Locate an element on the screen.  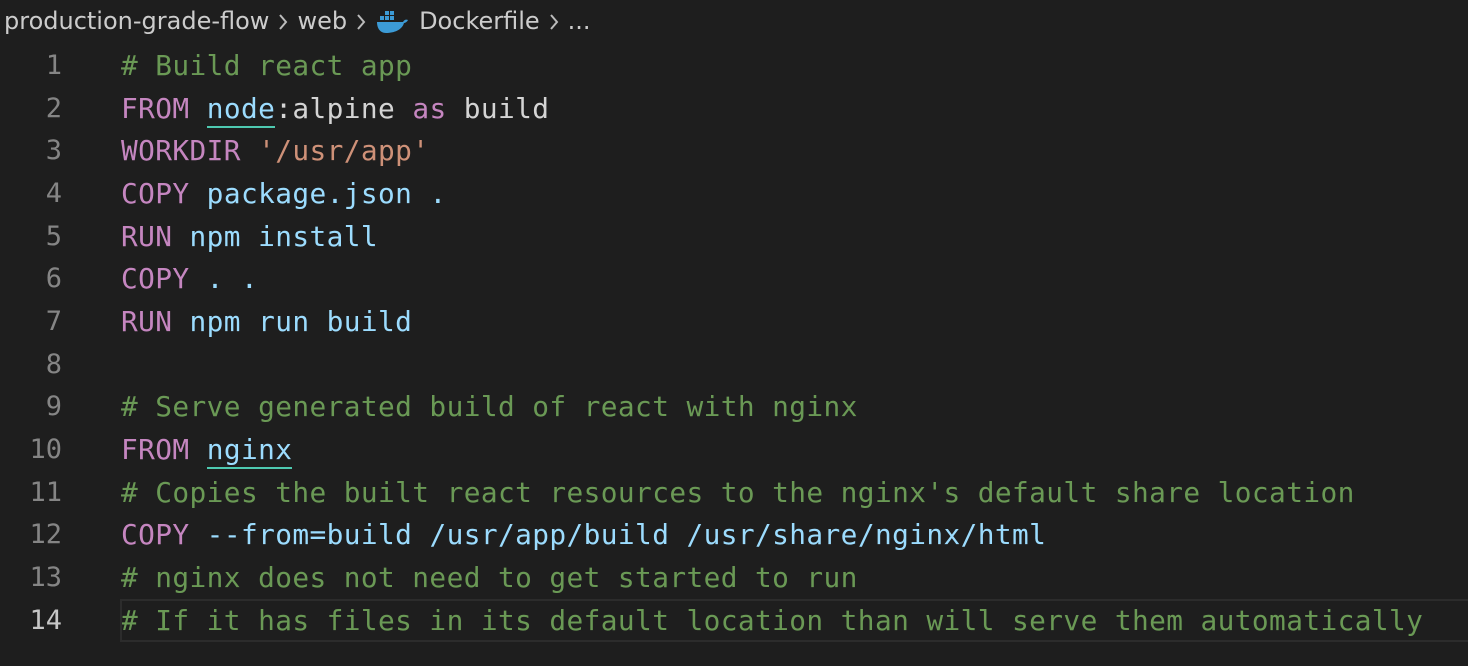
code-token: '/usr/app' is located at coordinates (344, 151).